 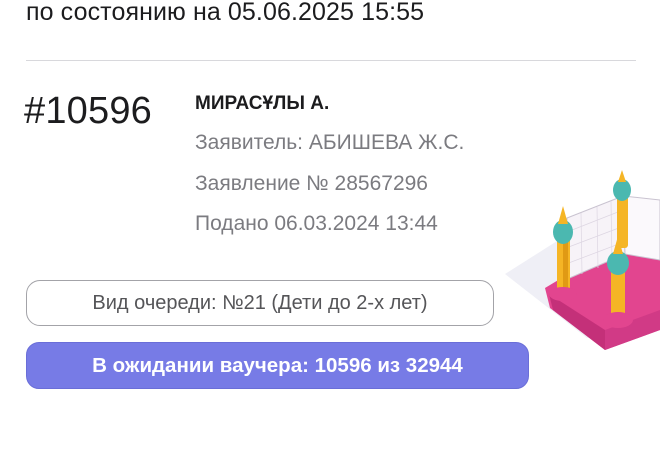 I want to click on queue-type-badge: Вид очереди: №21 (Дети до 2-х лет), so click(x=260, y=303).